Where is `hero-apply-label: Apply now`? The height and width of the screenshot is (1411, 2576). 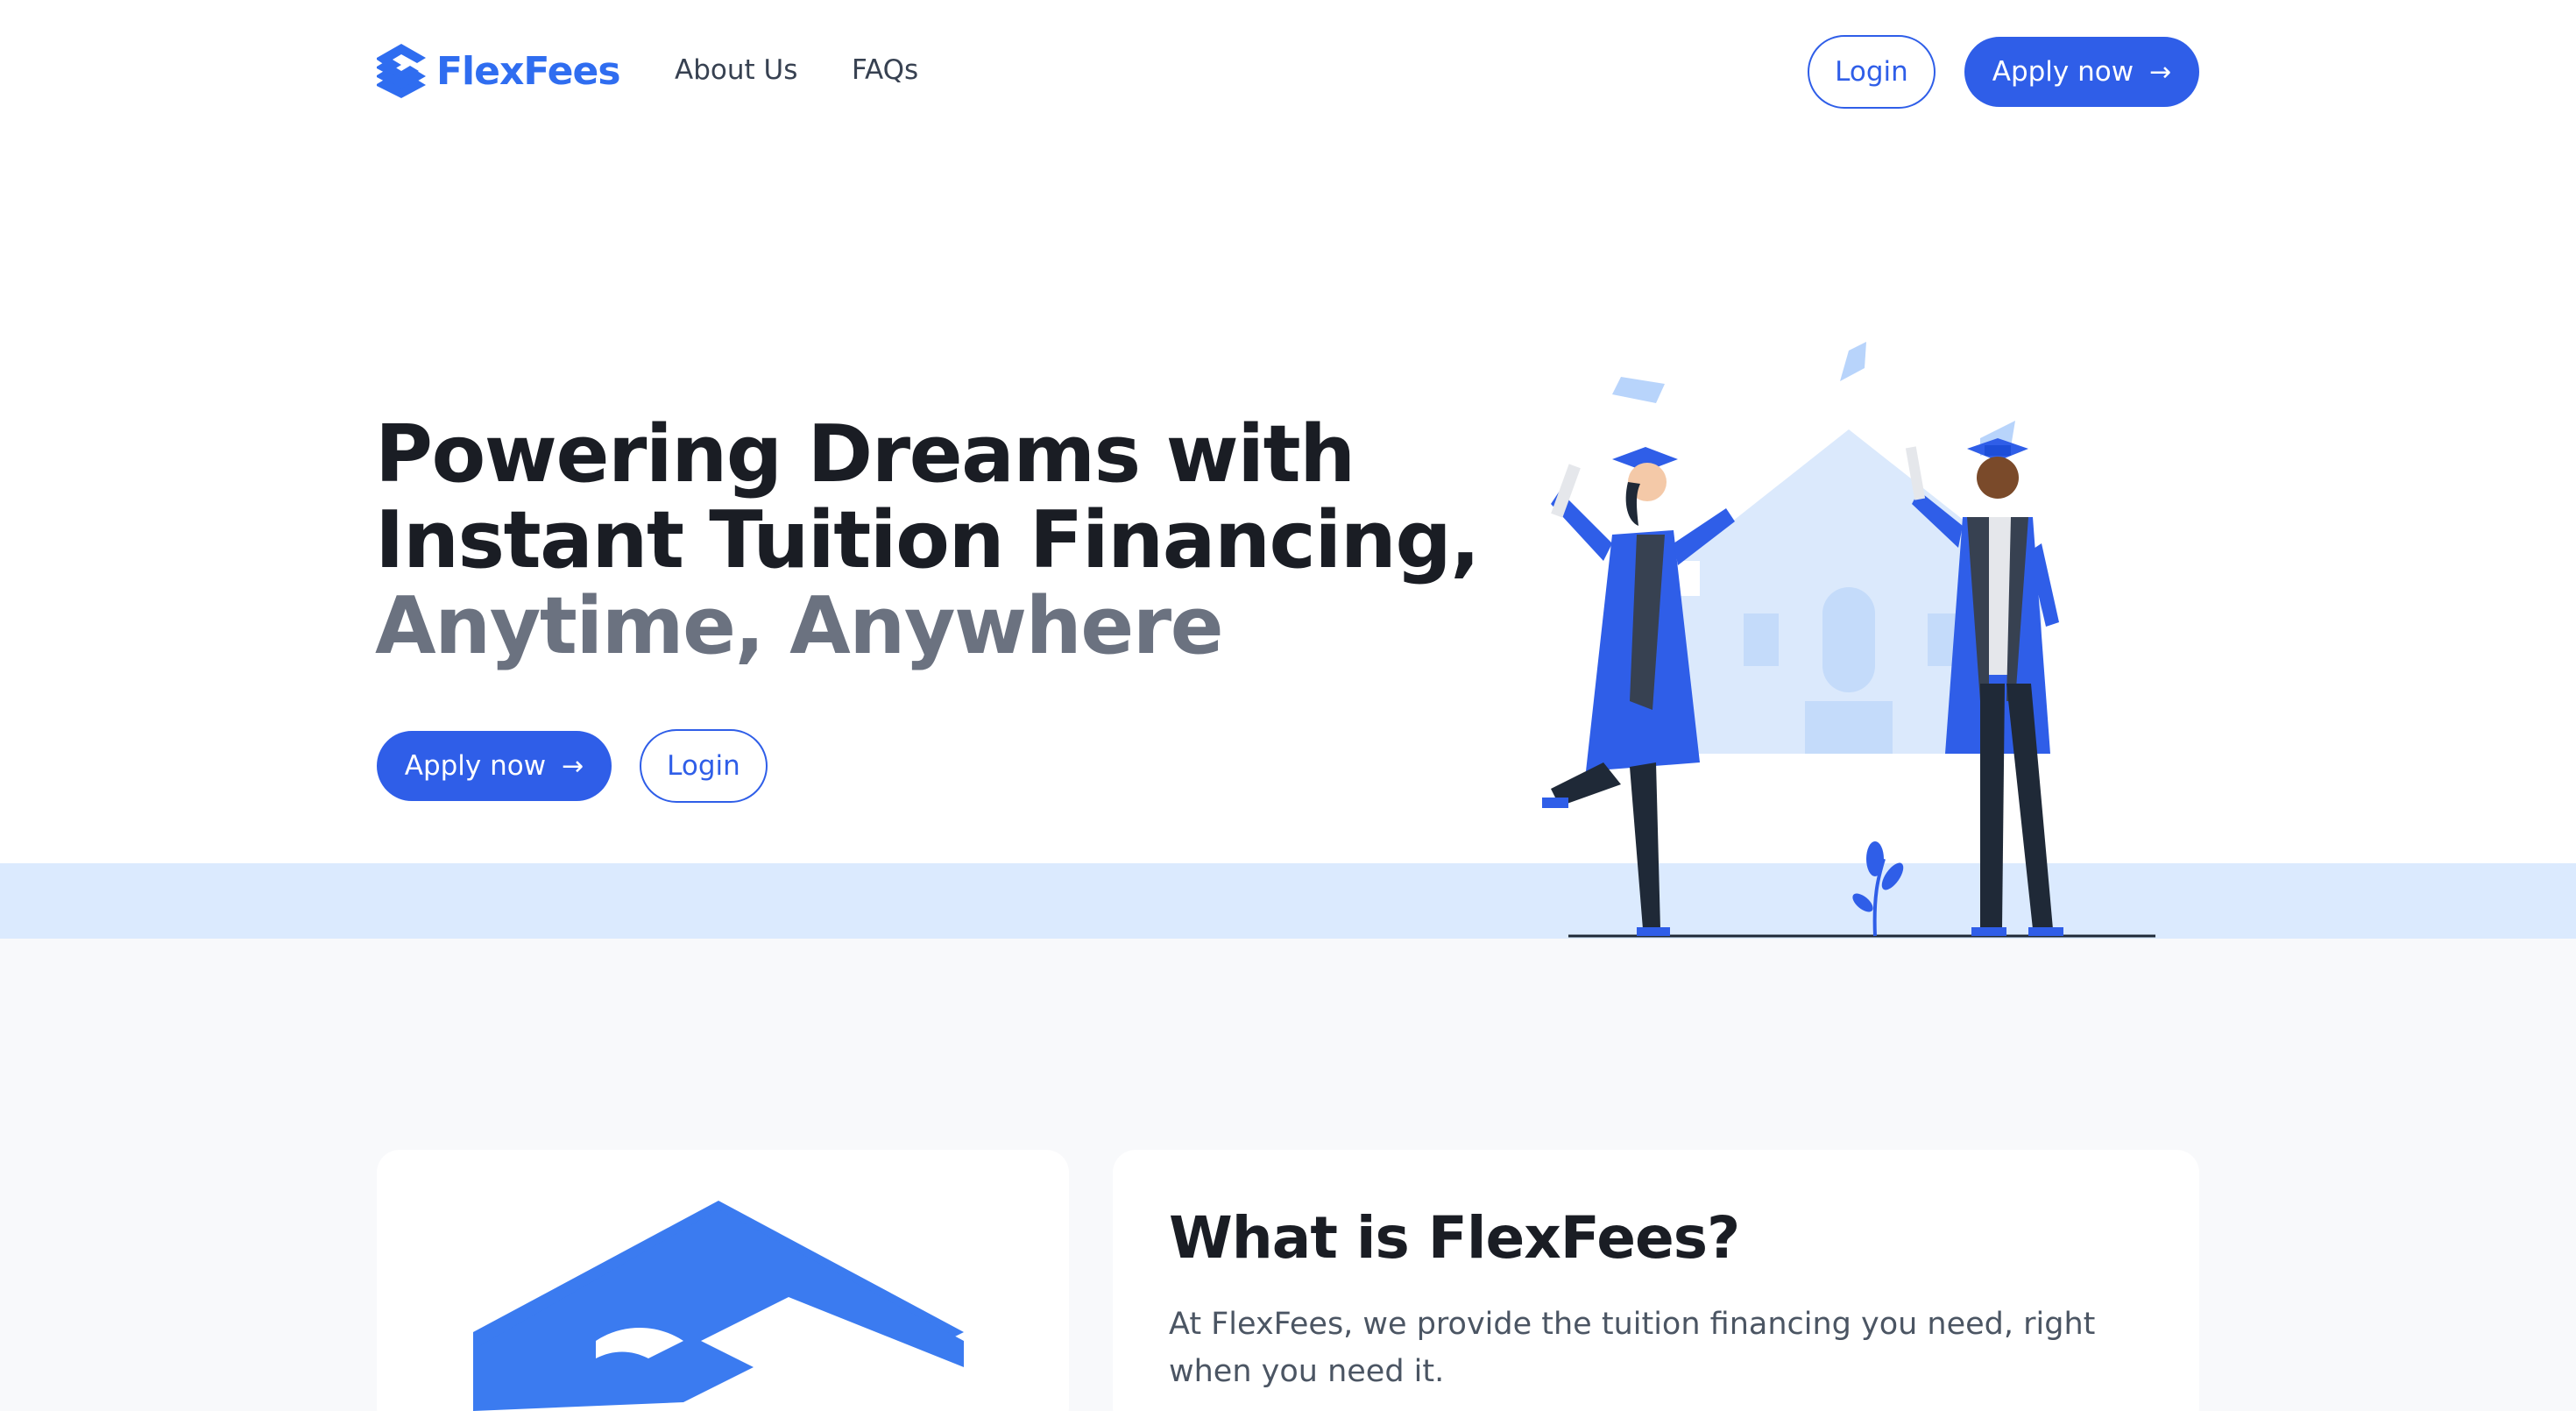
hero-apply-label: Apply now is located at coordinates (475, 766).